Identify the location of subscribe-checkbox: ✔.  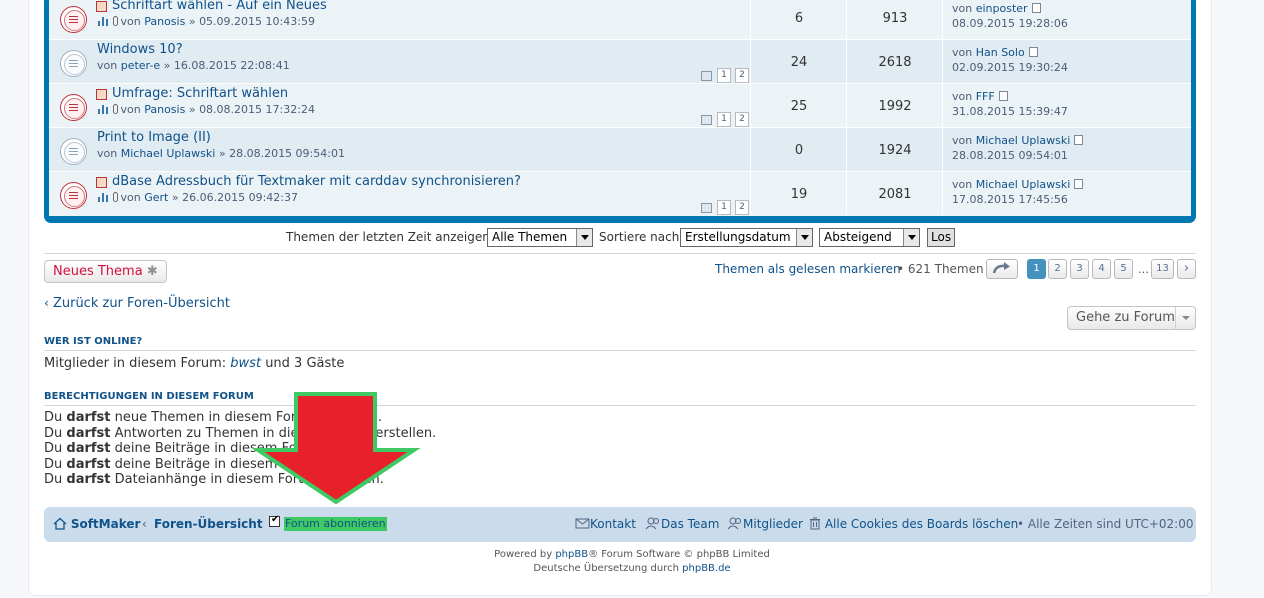
(274, 520).